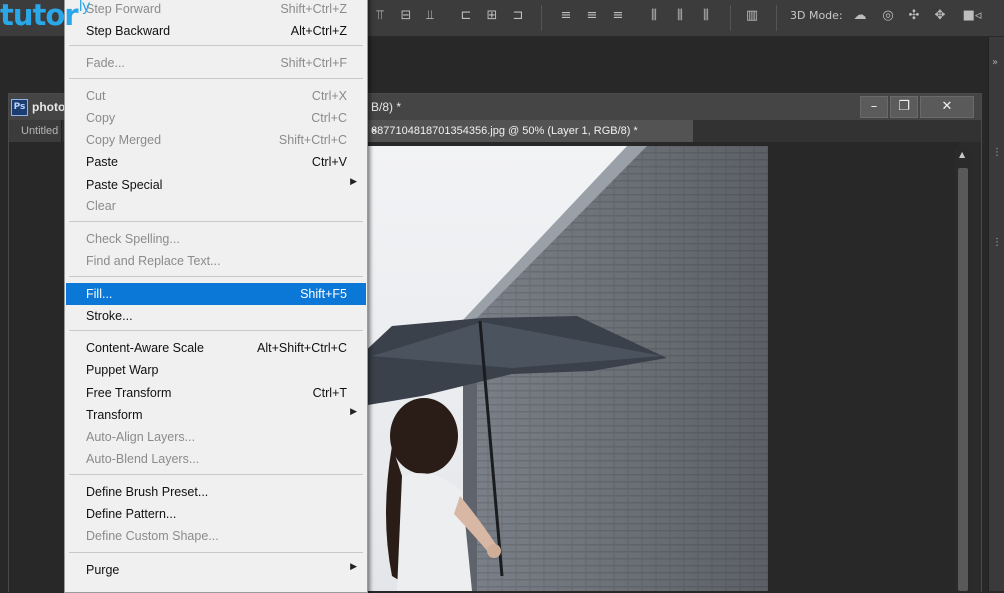  I want to click on logo-main-text: tutor, so click(39, 16).